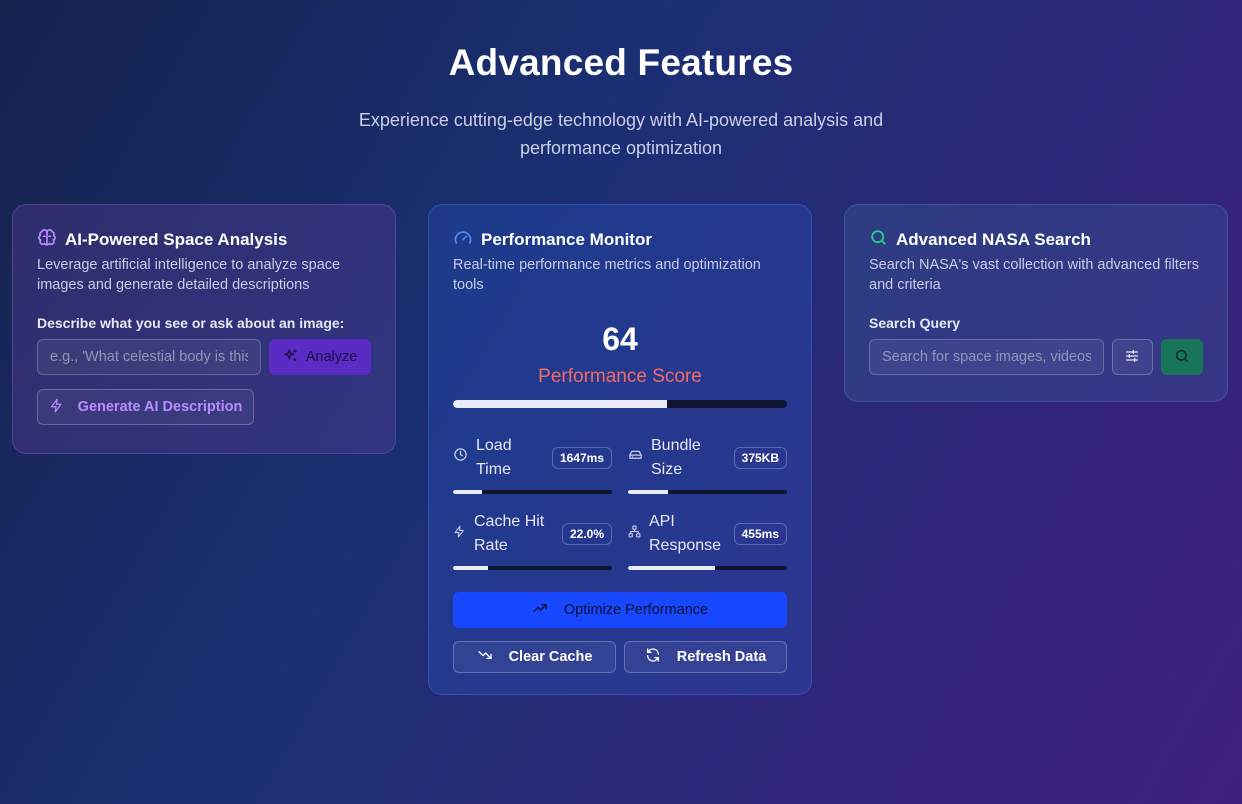  Describe the element at coordinates (540, 610) in the screenshot. I see `trending-up-icon` at that location.